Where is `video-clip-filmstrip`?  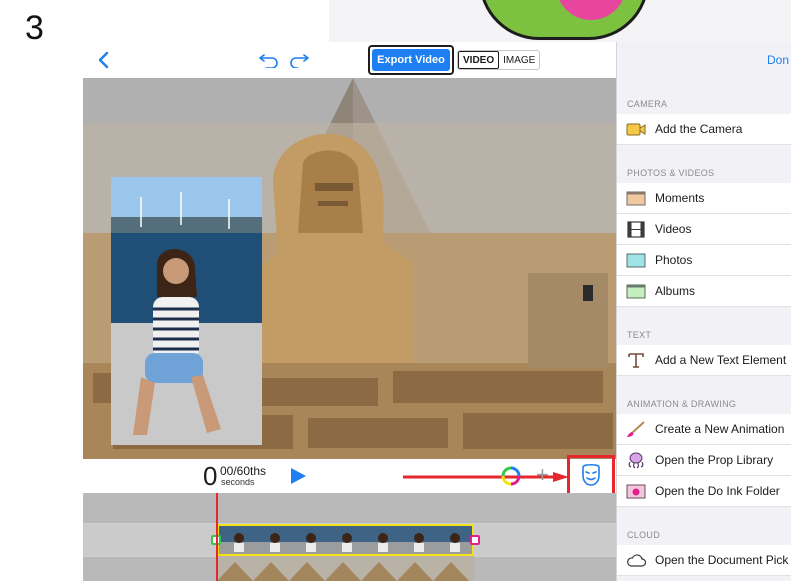
video-clip-filmstrip is located at coordinates (345, 540).